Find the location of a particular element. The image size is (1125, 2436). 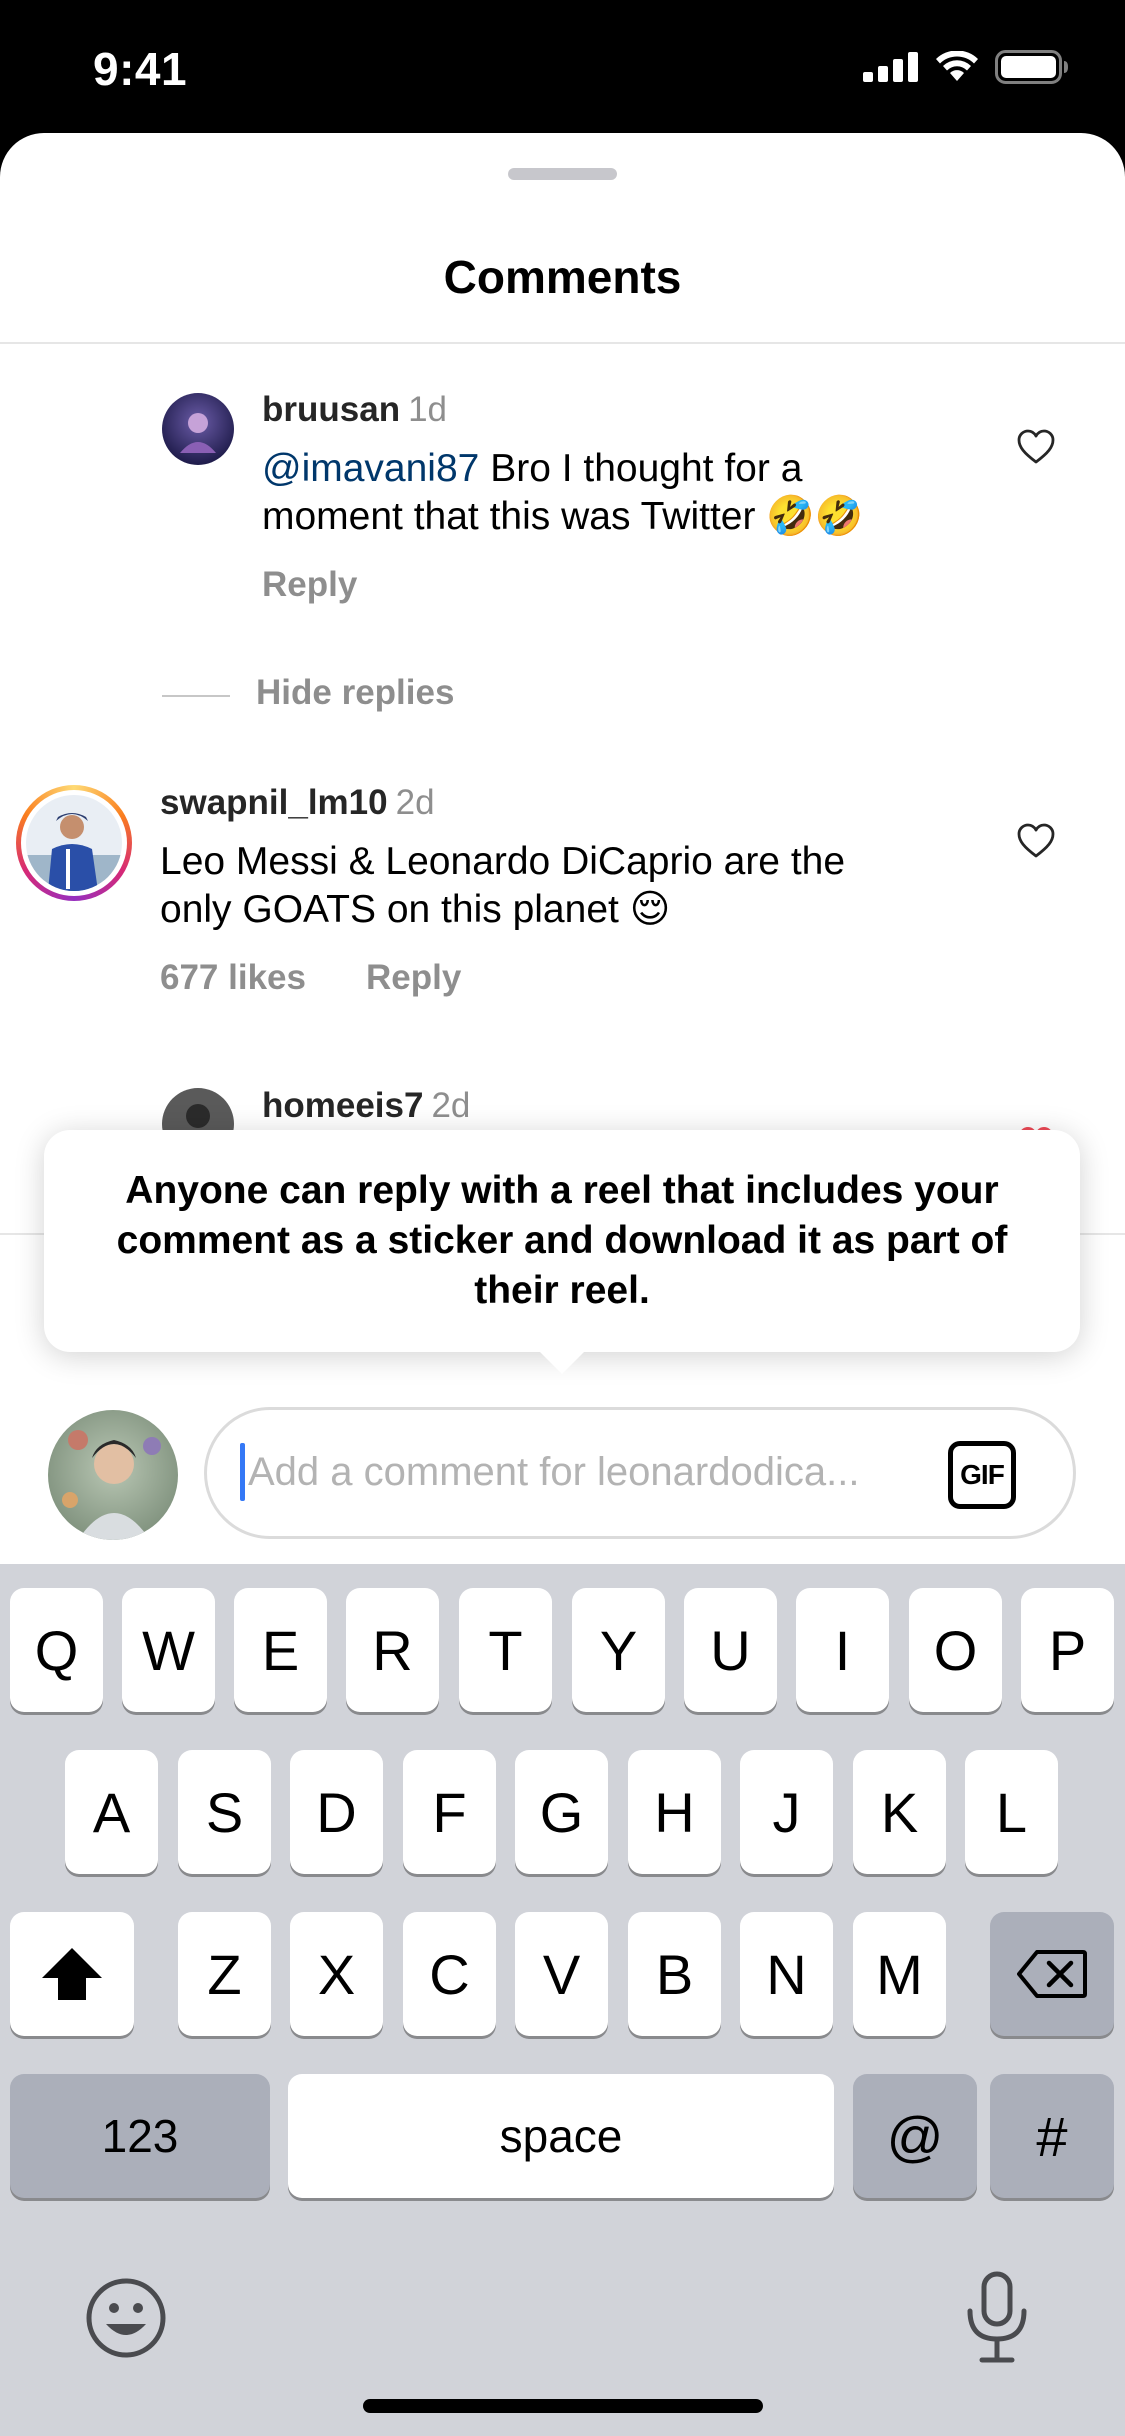

key-r: R is located at coordinates (392, 1650).